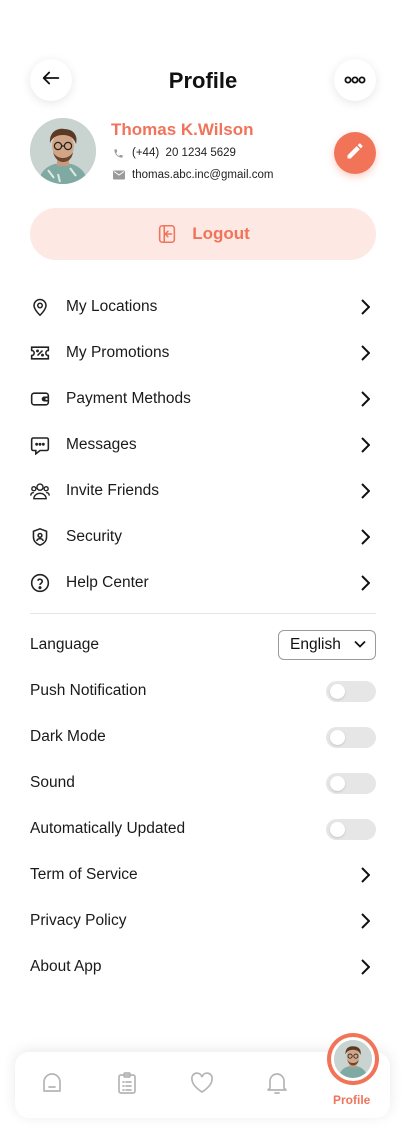  I want to click on edit-profile-button, so click(355, 153).